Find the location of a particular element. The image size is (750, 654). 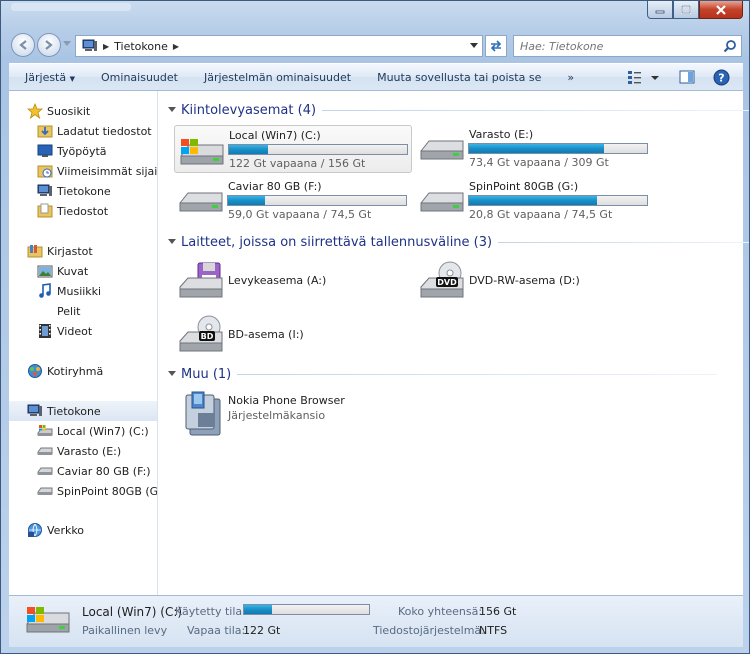

search-icon is located at coordinates (730, 46).